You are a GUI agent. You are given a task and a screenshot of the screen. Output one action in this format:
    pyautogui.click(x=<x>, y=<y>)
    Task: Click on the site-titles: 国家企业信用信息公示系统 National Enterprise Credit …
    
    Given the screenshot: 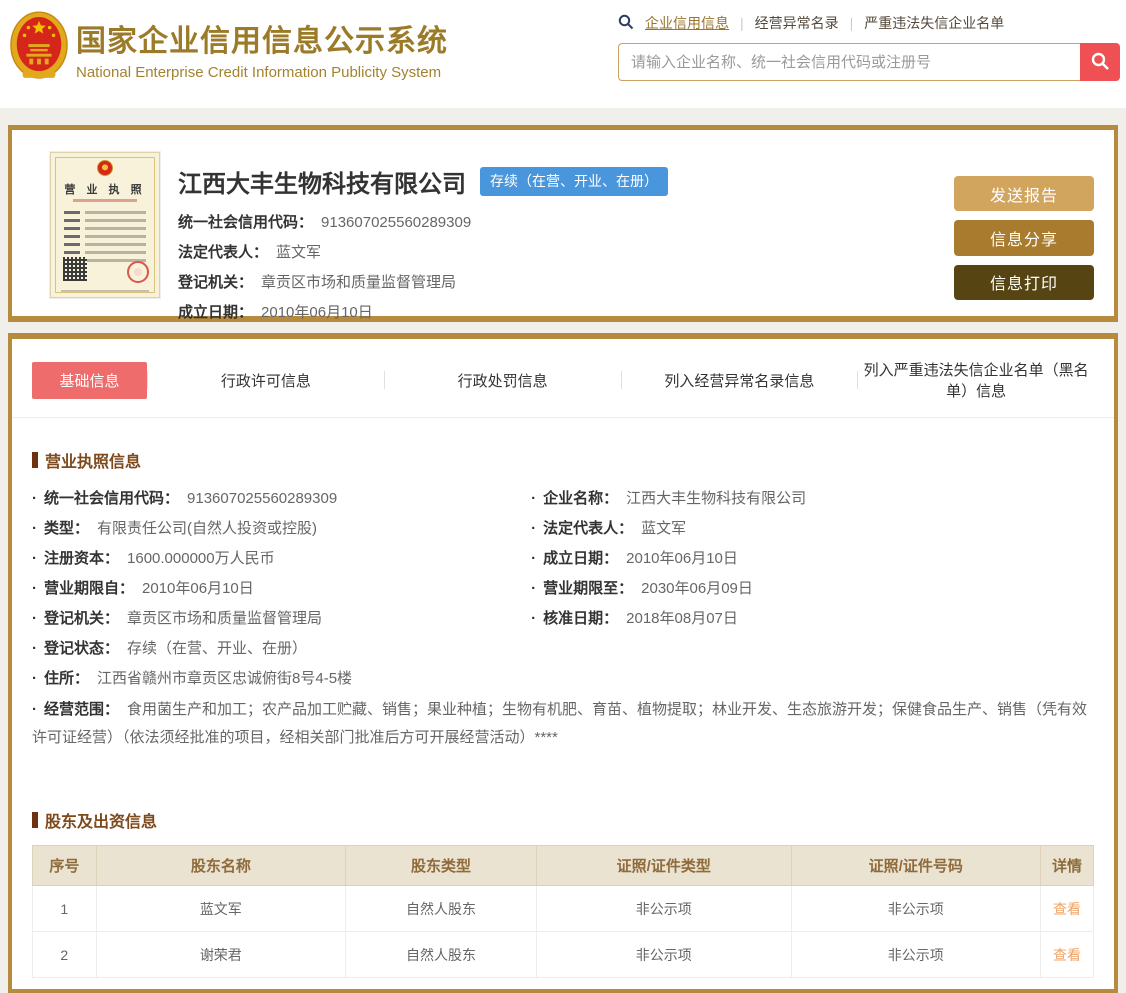 What is the action you would take?
    pyautogui.click(x=262, y=58)
    